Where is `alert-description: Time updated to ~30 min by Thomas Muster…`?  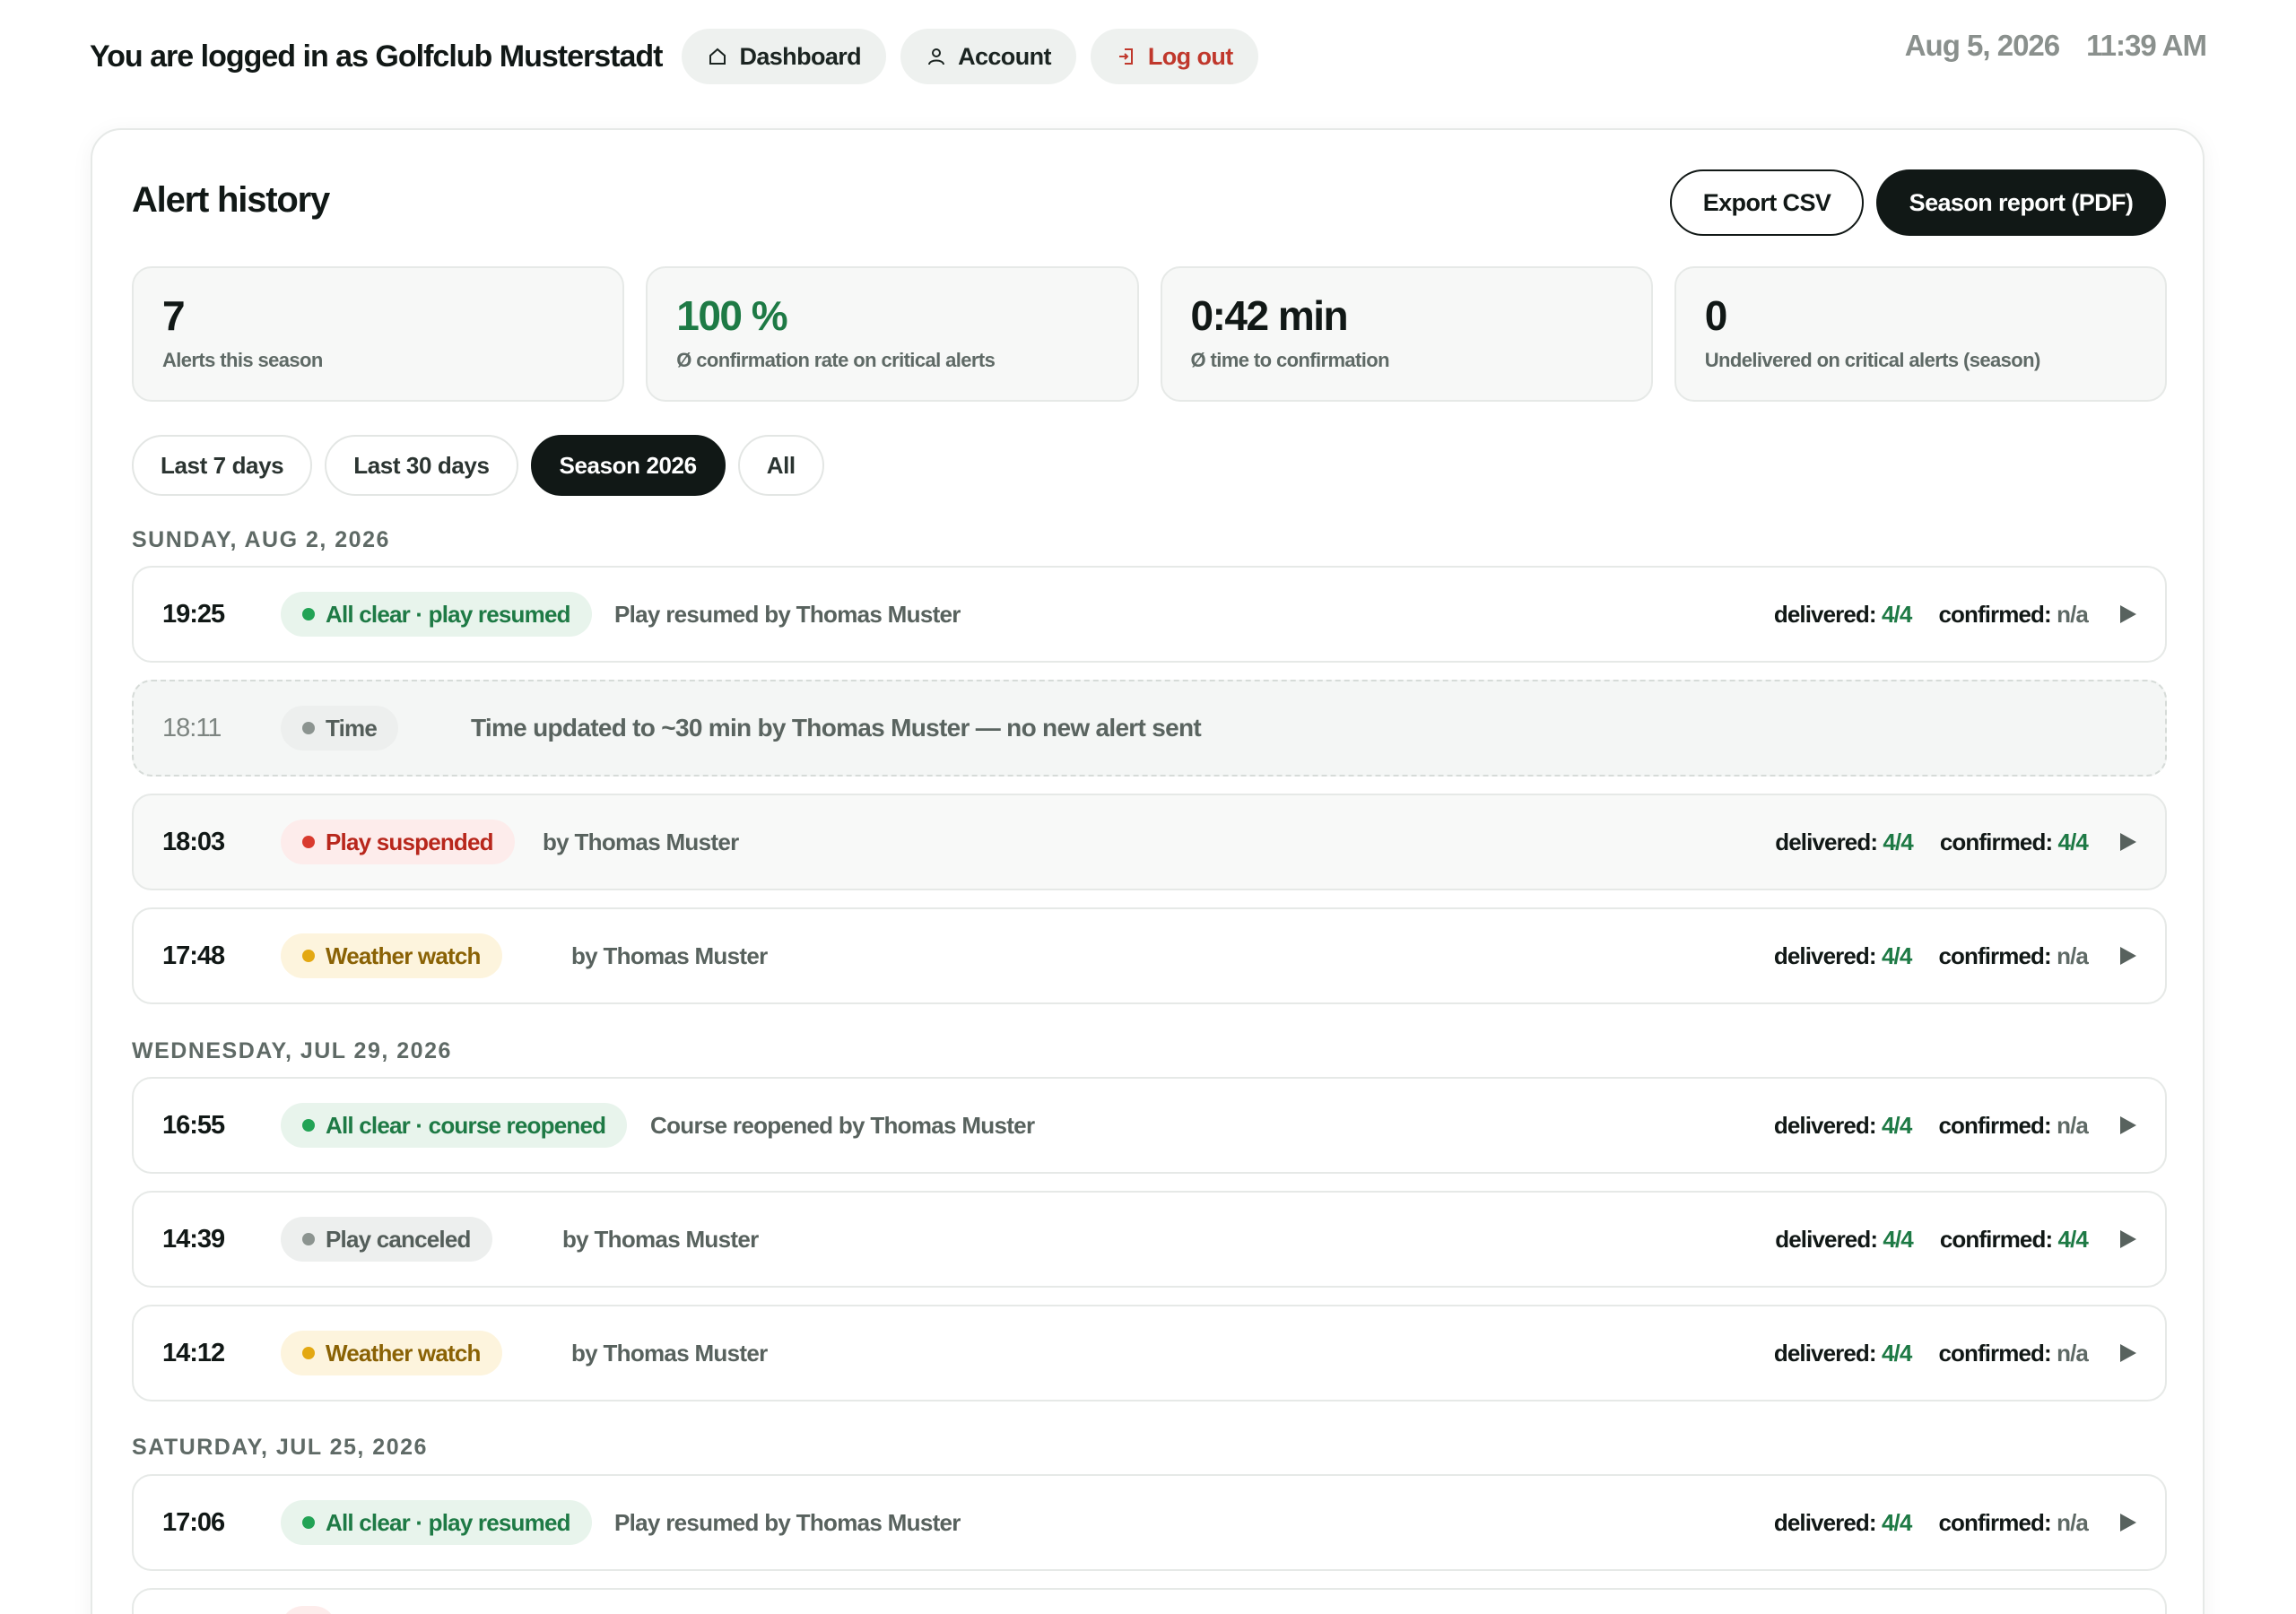 alert-description: Time updated to ~30 min by Thomas Muster… is located at coordinates (836, 728).